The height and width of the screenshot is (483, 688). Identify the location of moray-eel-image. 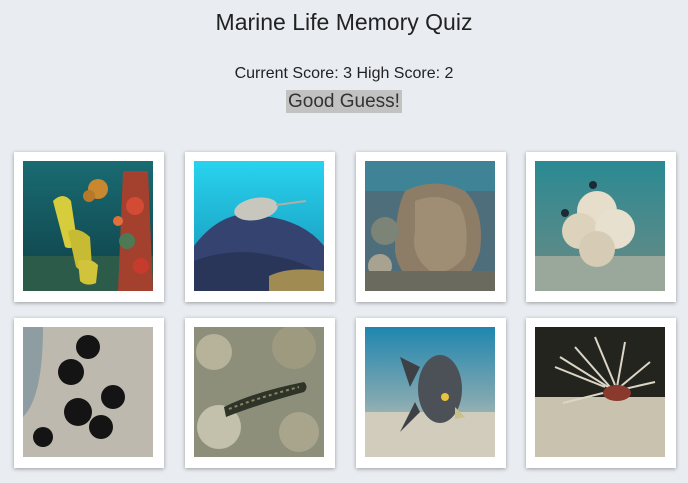
(259, 392).